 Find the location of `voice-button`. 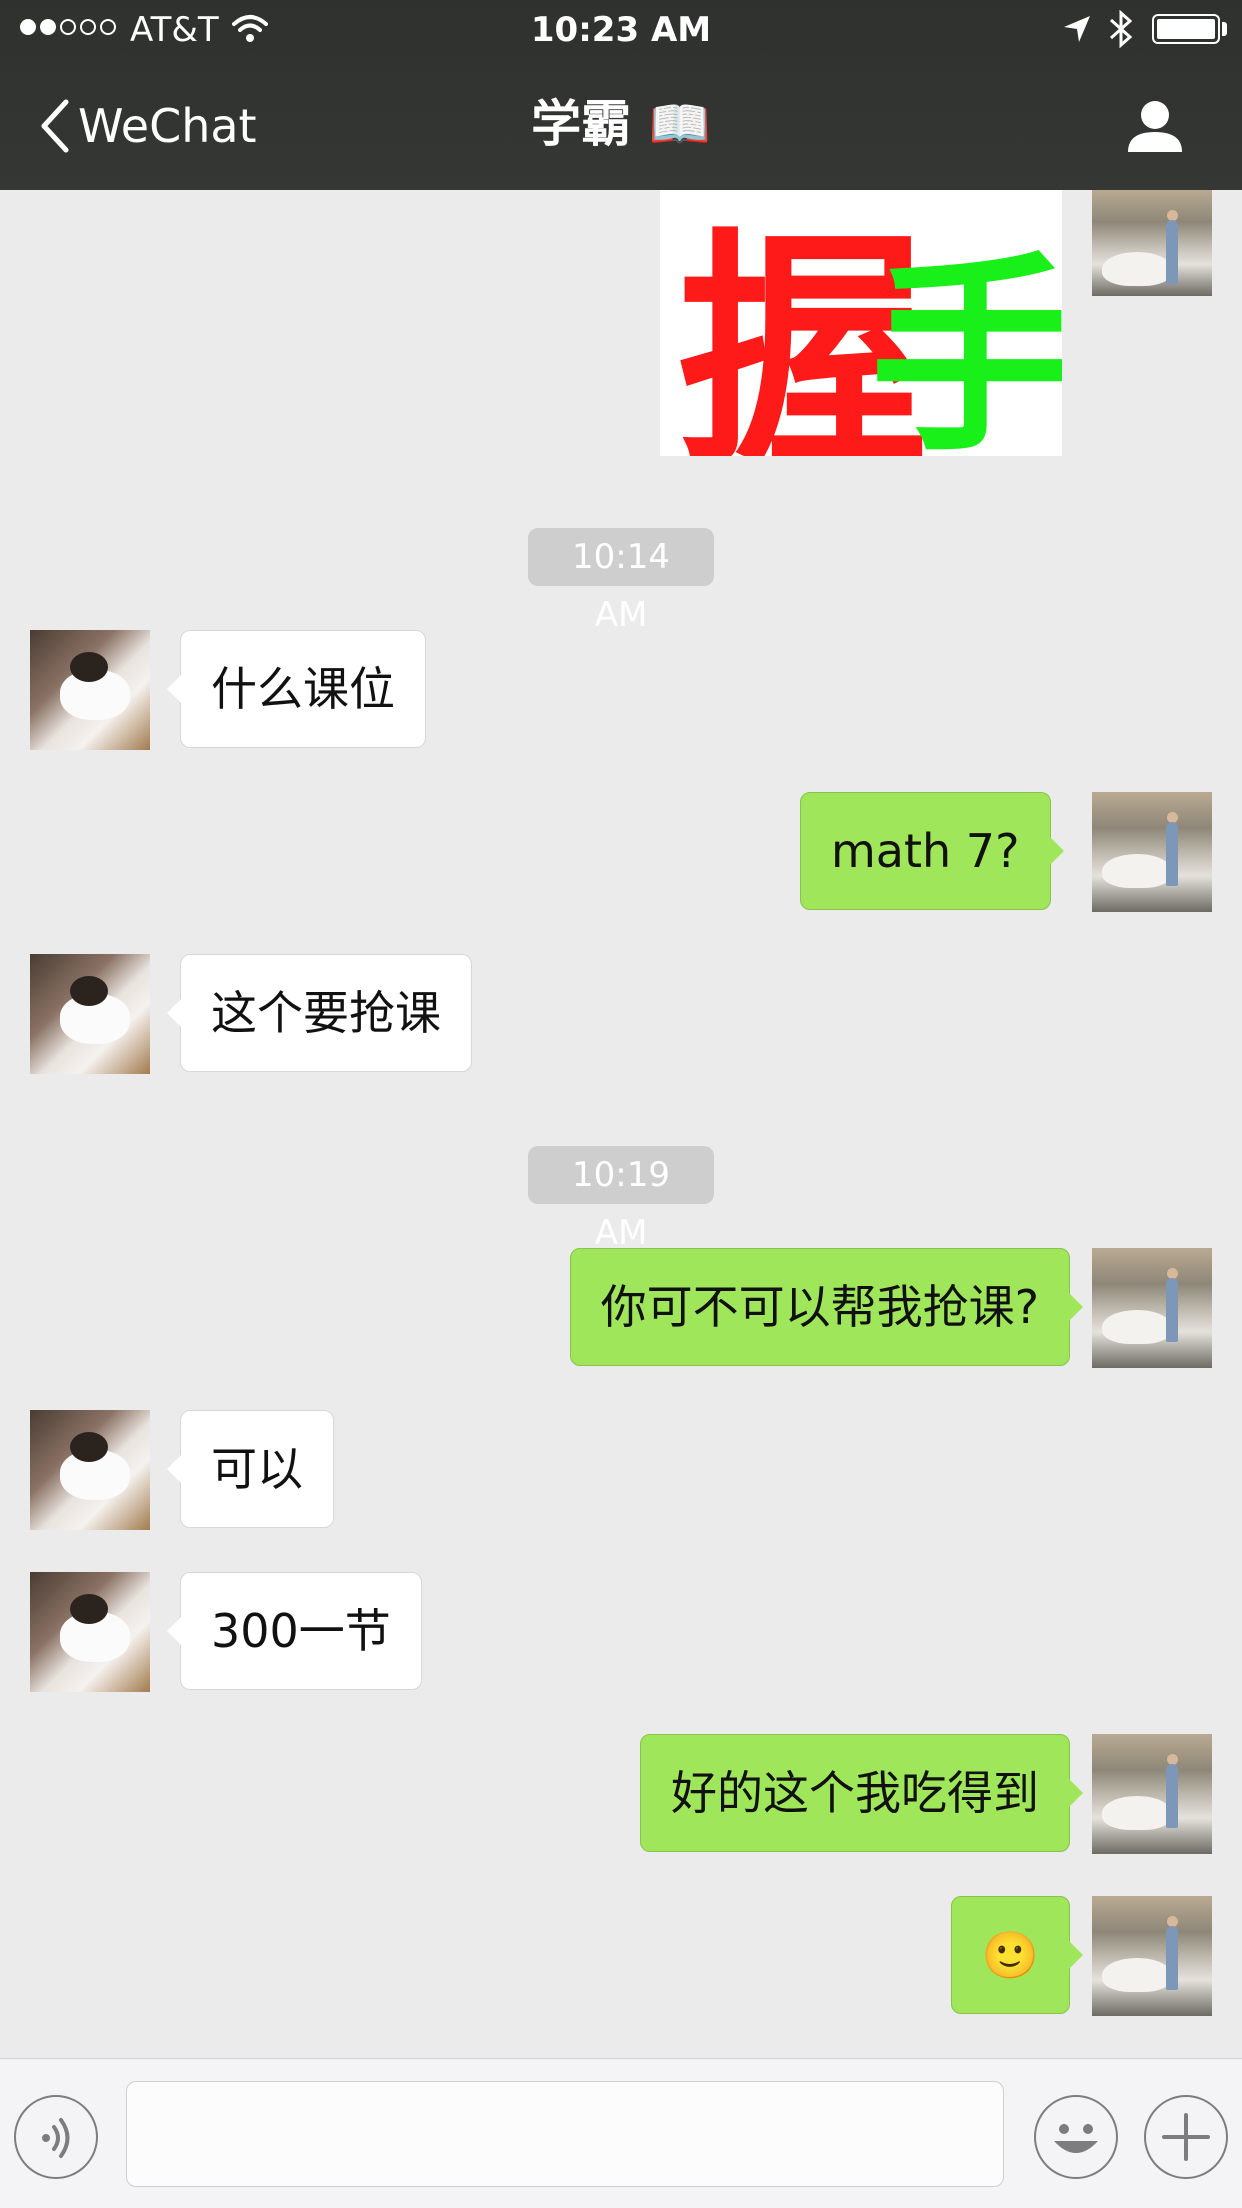

voice-button is located at coordinates (56, 2137).